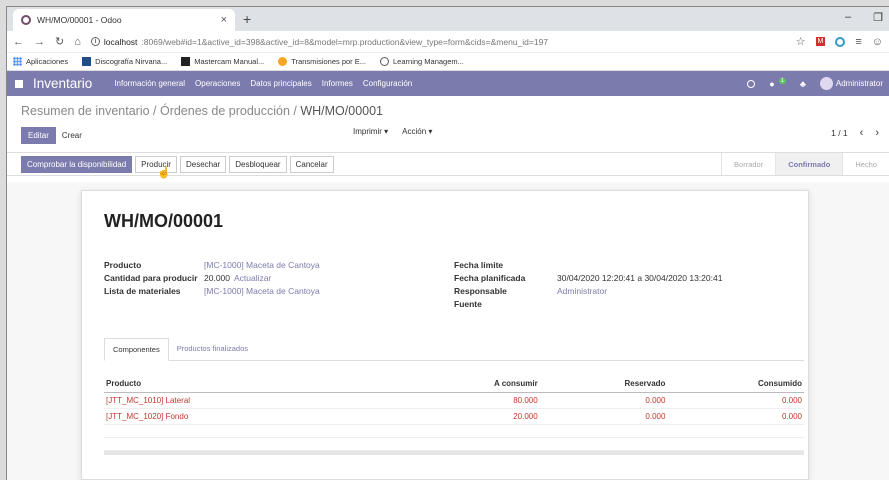 The image size is (889, 480). What do you see at coordinates (39, 42) in the screenshot?
I see `forward-icon: →` at bounding box center [39, 42].